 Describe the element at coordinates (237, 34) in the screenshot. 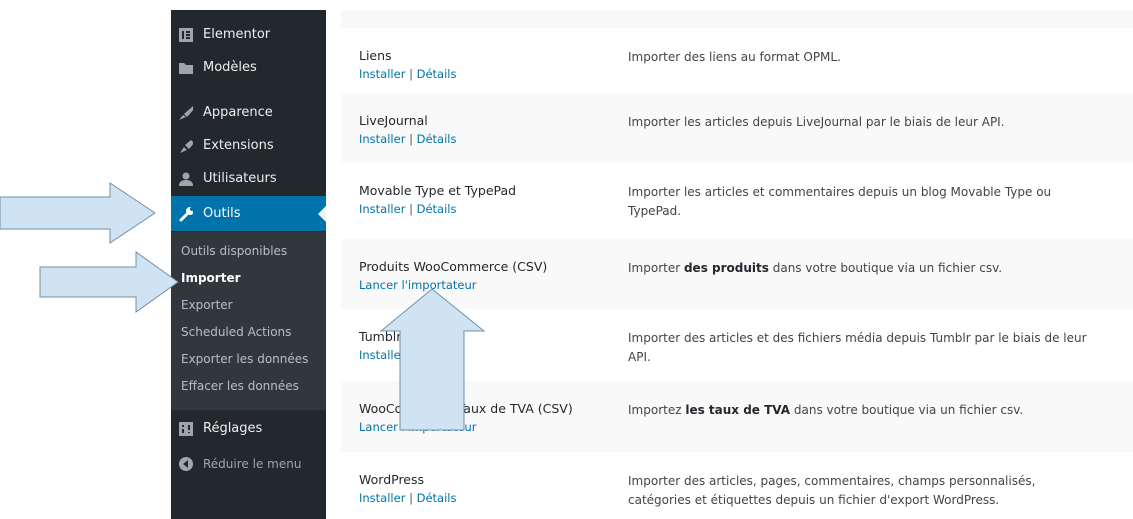

I see `menu-label: Elementor` at that location.